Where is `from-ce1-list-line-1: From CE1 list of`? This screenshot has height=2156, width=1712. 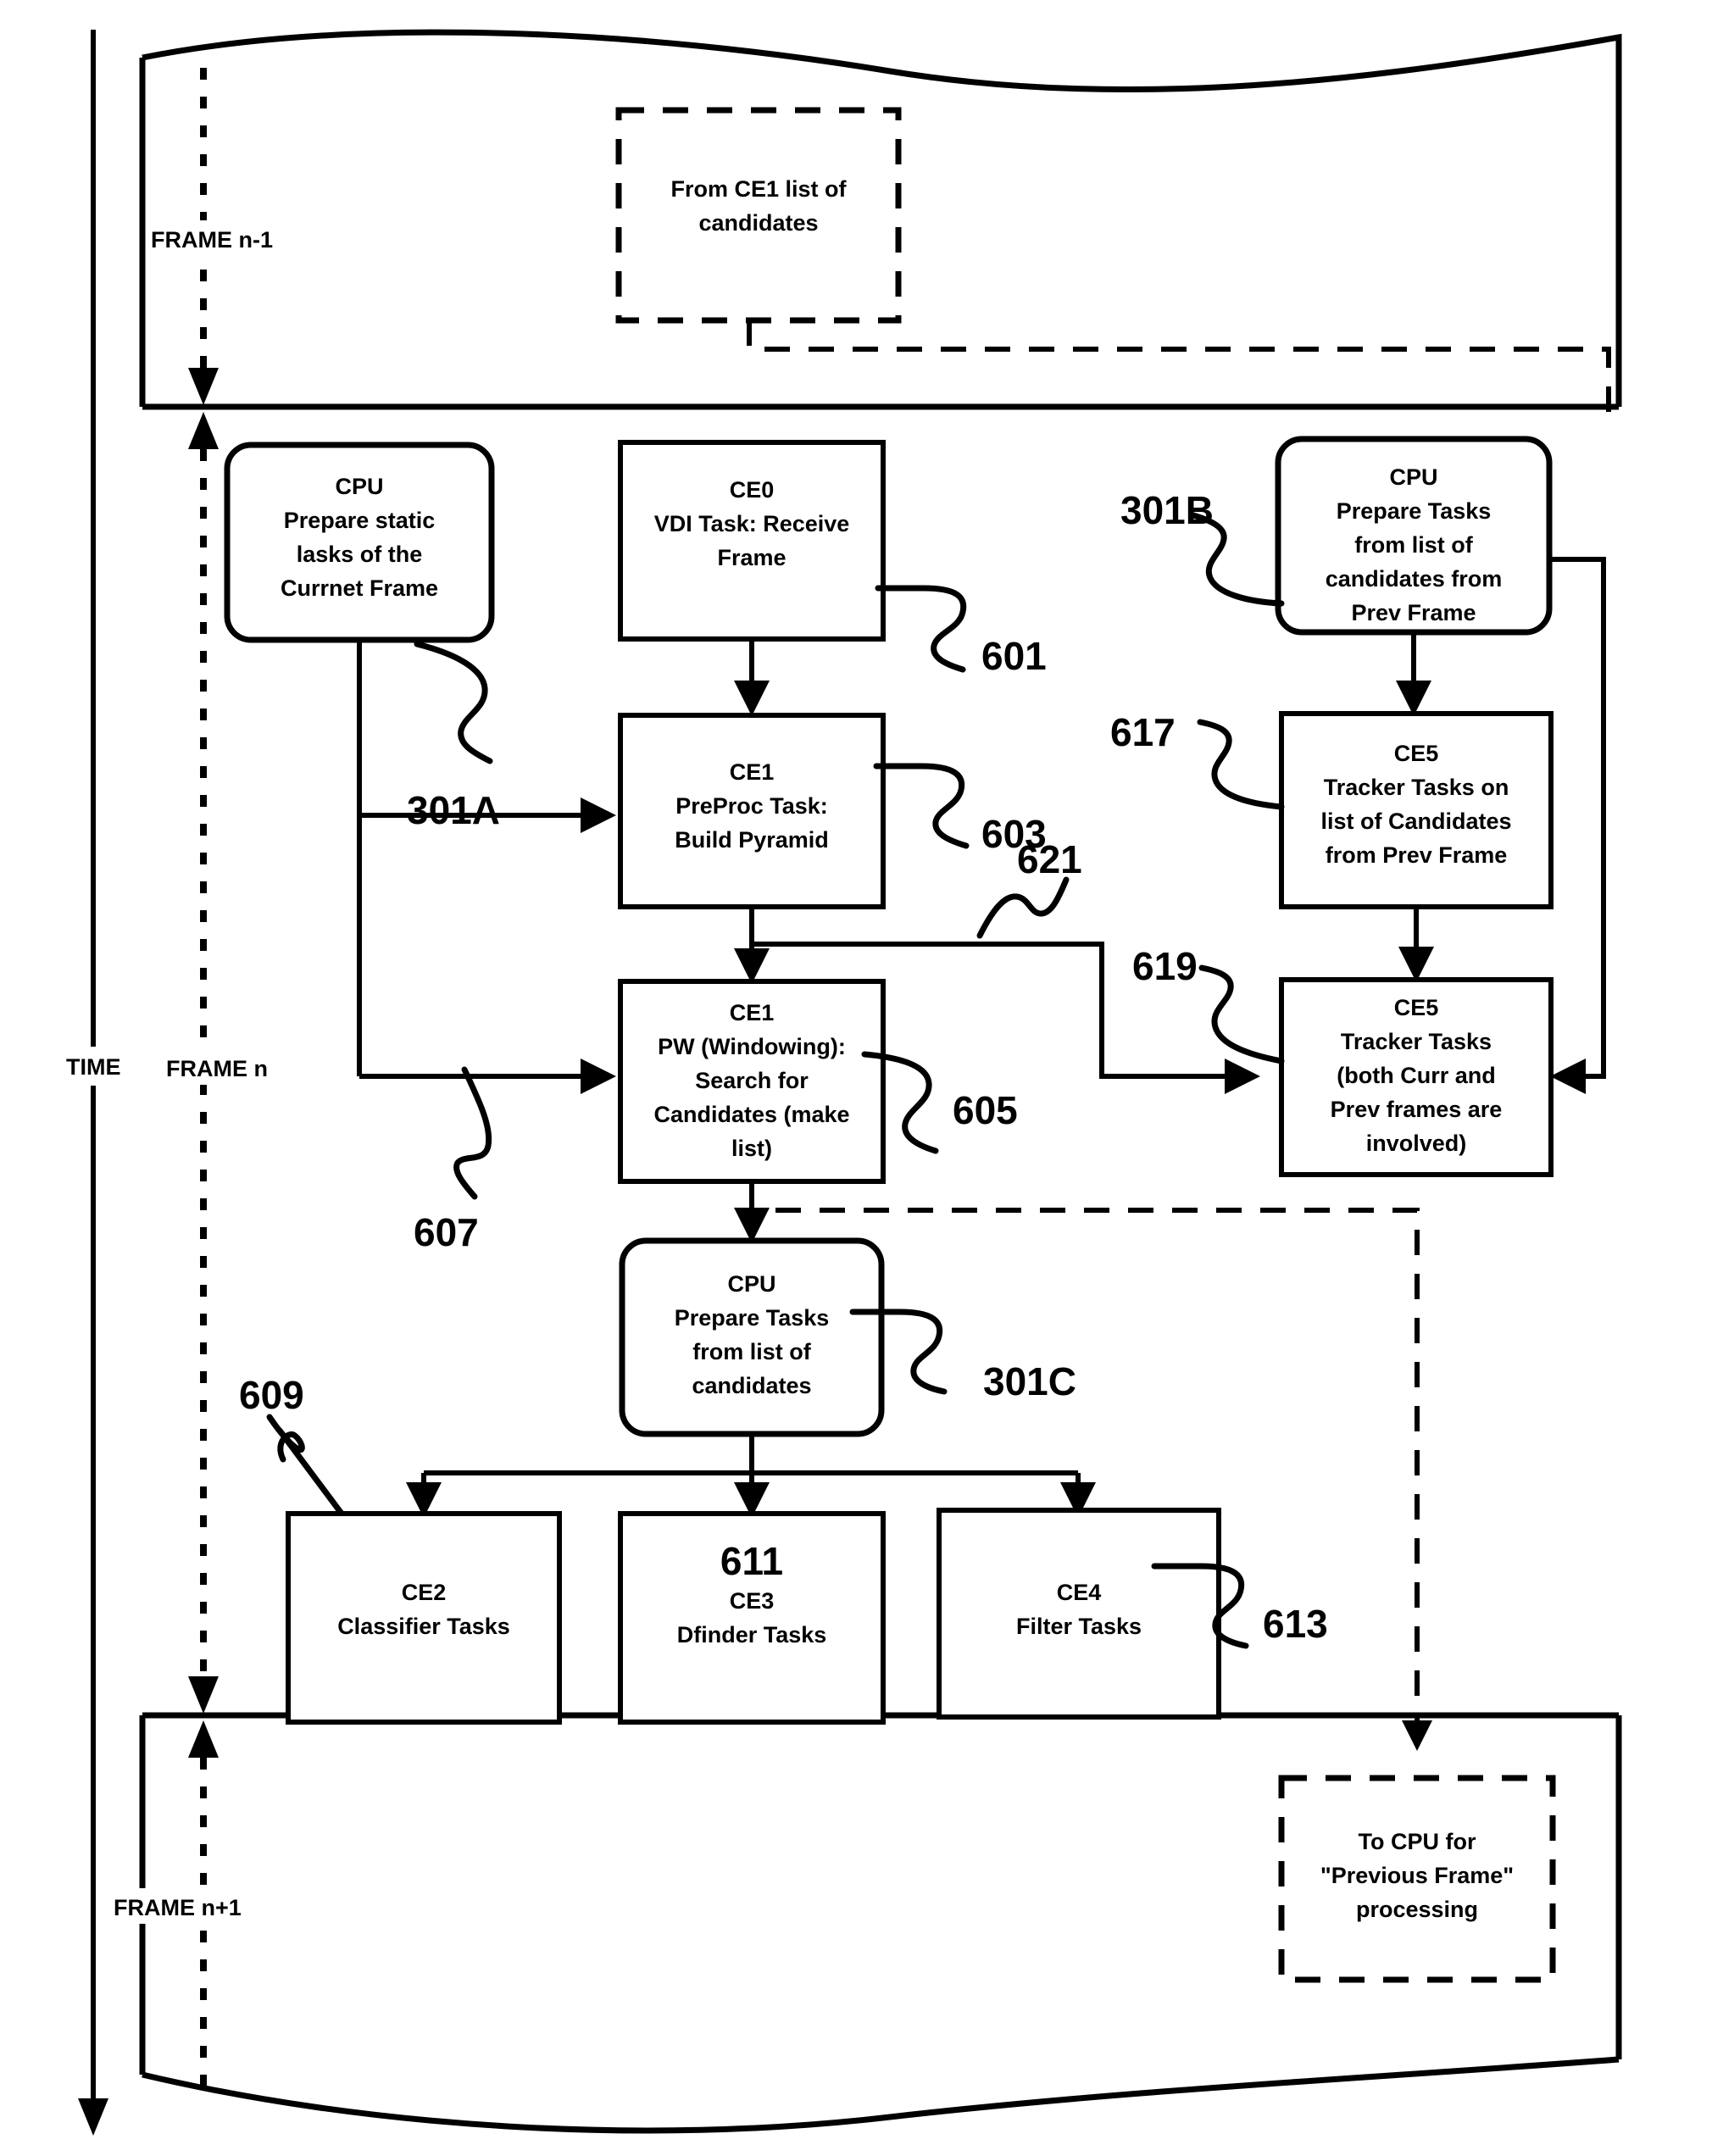 from-ce1-list-line-1: From CE1 list of is located at coordinates (758, 189).